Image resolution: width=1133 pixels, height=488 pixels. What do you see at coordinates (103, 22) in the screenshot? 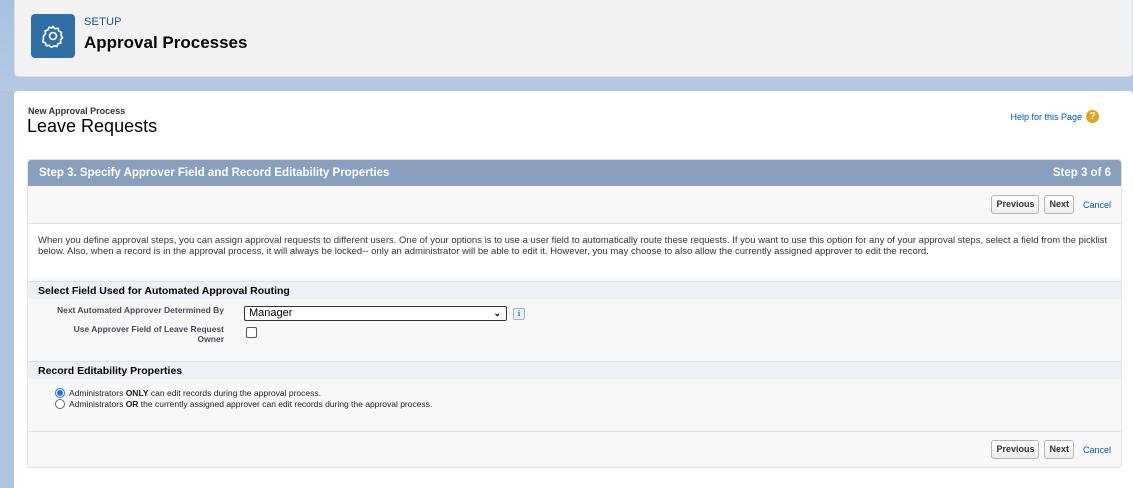
I see `setup-kicker: SETUP` at bounding box center [103, 22].